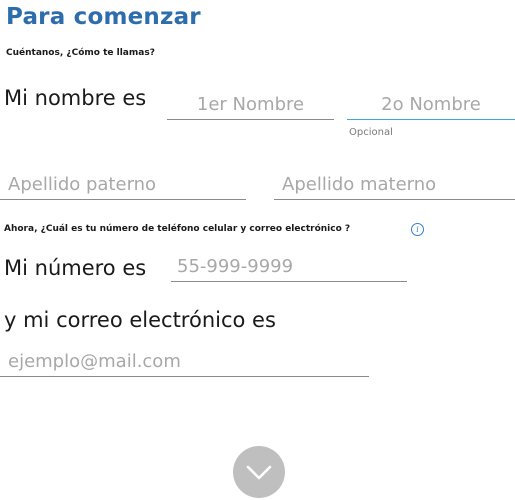 Image resolution: width=515 pixels, height=500 pixels. I want to click on page-title: Para comenzar, so click(103, 17).